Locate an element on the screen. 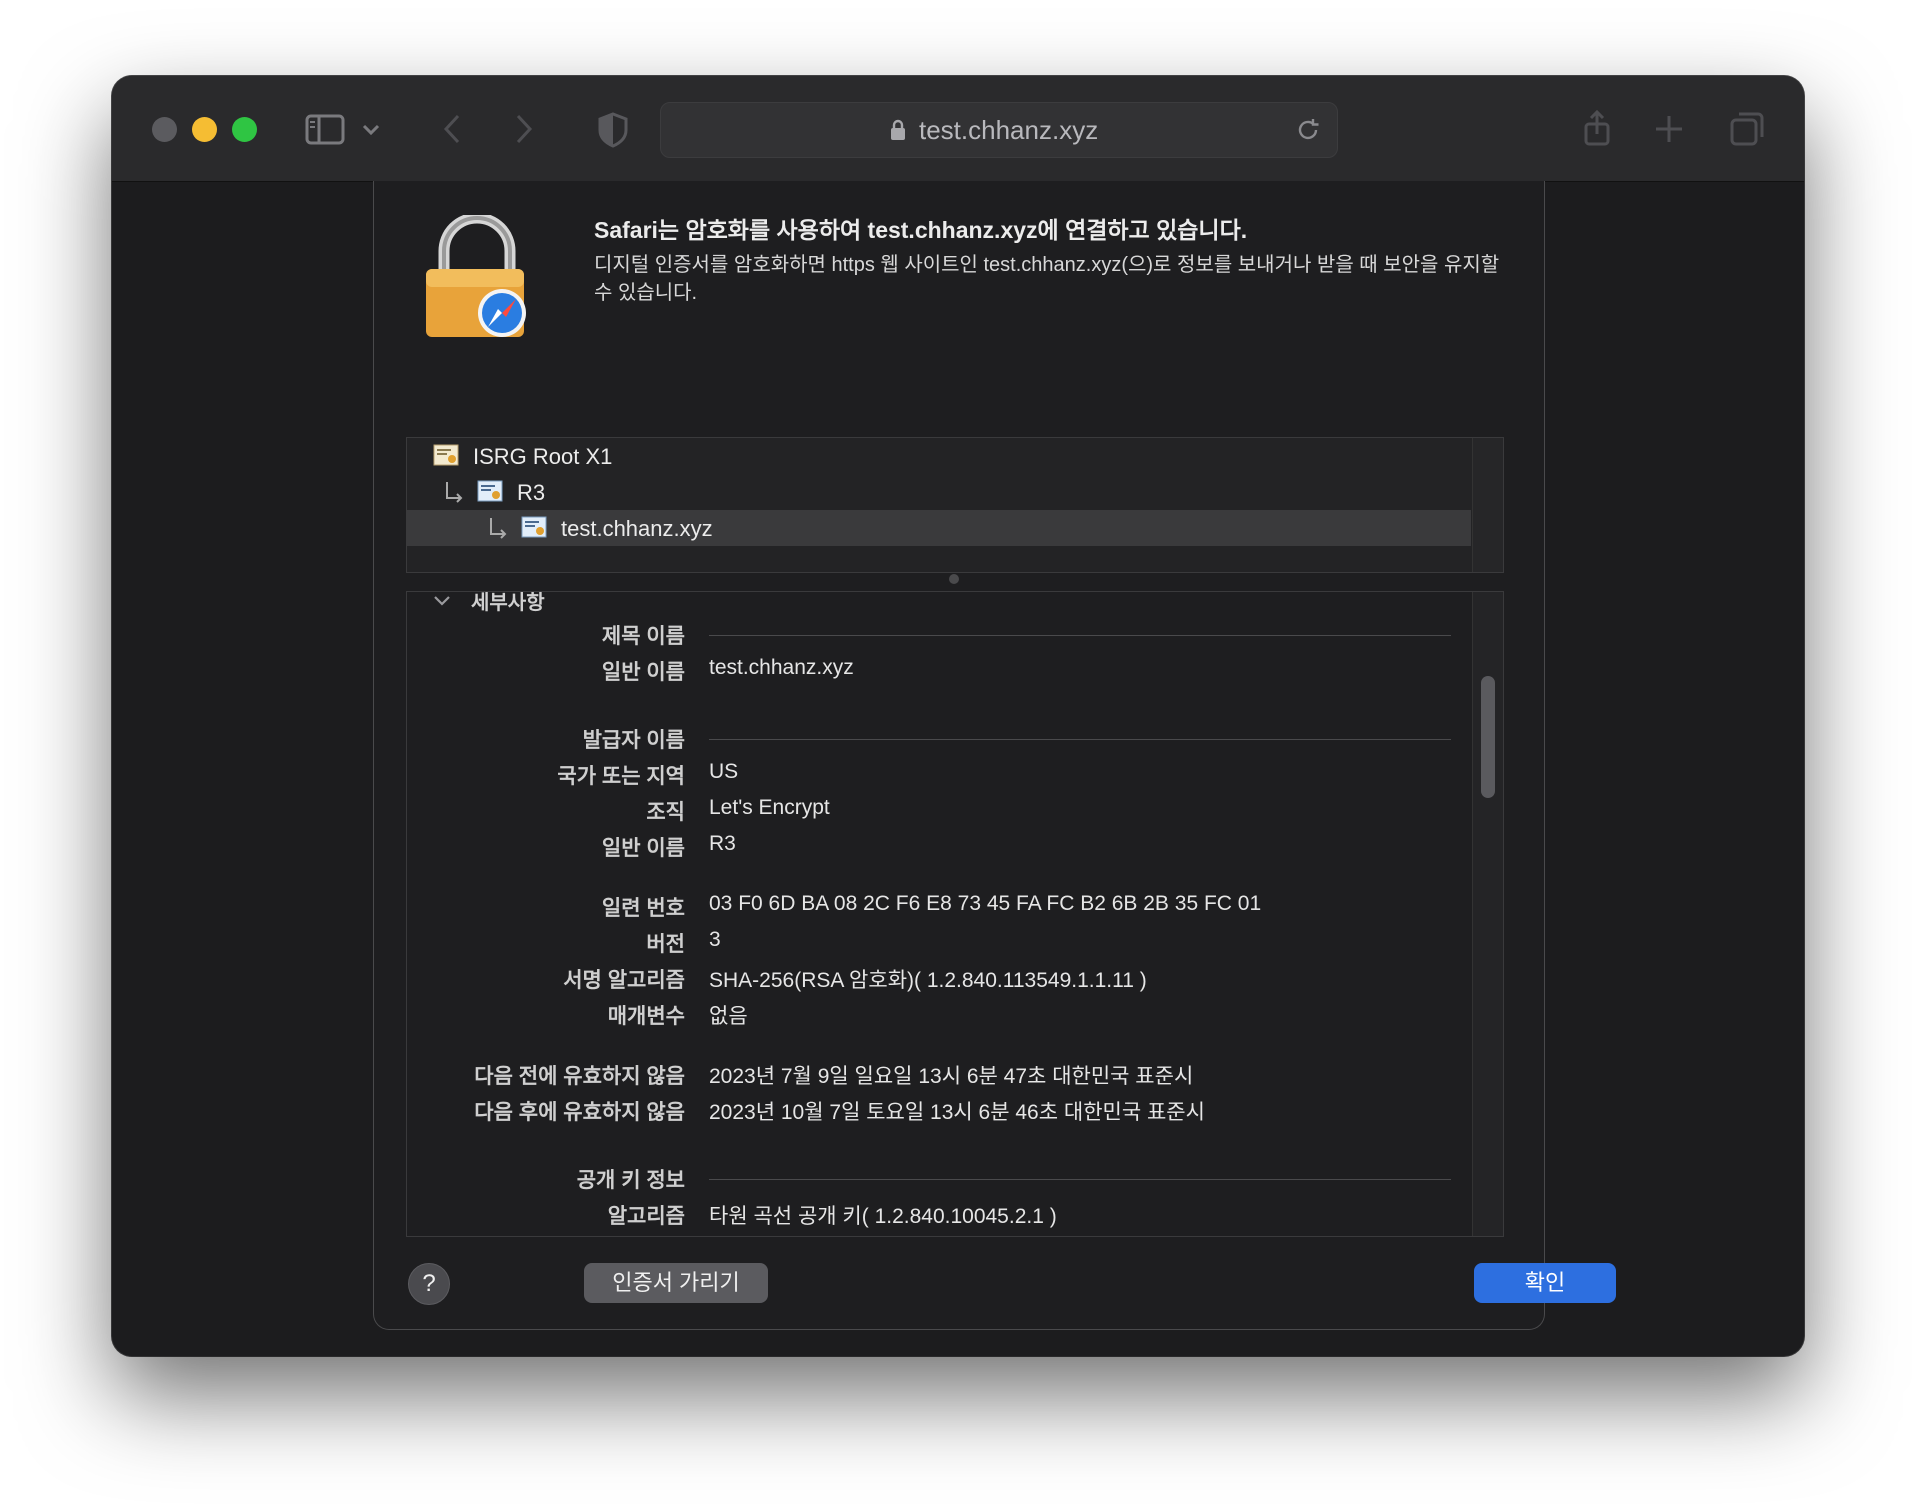 This screenshot has height=1504, width=1916. issuer-name-header: 발급자 이름 is located at coordinates (633, 740).